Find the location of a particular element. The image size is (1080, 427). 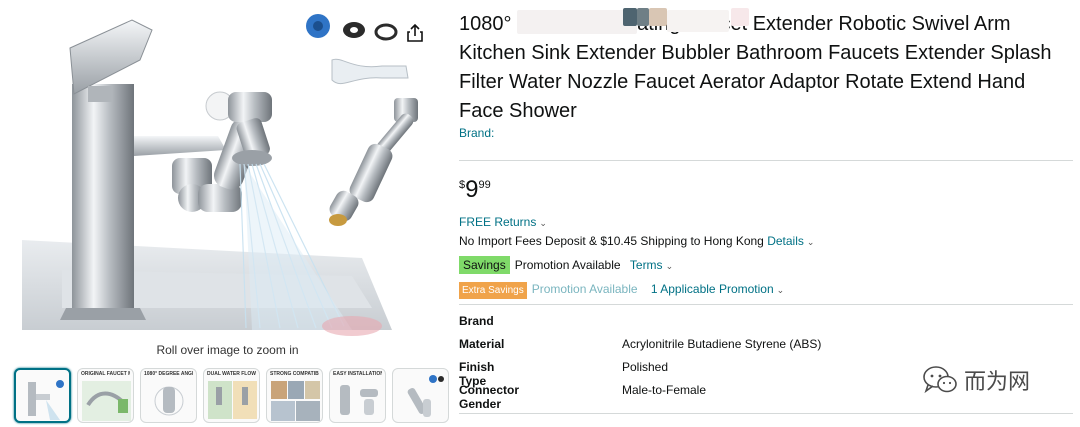

price: $999 is located at coordinates (475, 189).